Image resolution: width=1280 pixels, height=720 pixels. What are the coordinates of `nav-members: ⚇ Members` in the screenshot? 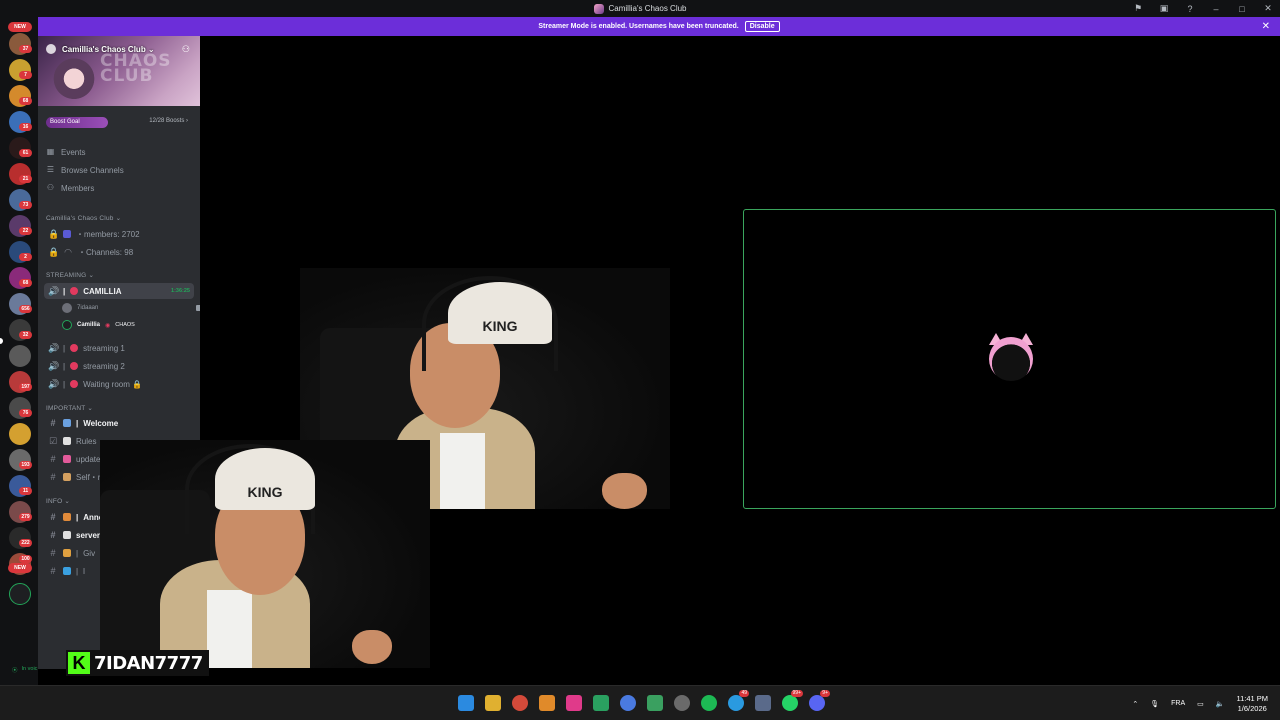 It's located at (70, 188).